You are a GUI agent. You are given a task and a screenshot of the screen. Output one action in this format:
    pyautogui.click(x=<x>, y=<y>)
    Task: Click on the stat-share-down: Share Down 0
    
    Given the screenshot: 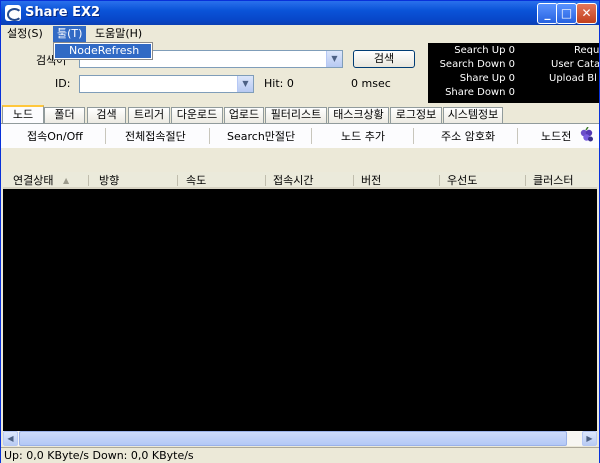 What is the action you would take?
    pyautogui.click(x=480, y=92)
    